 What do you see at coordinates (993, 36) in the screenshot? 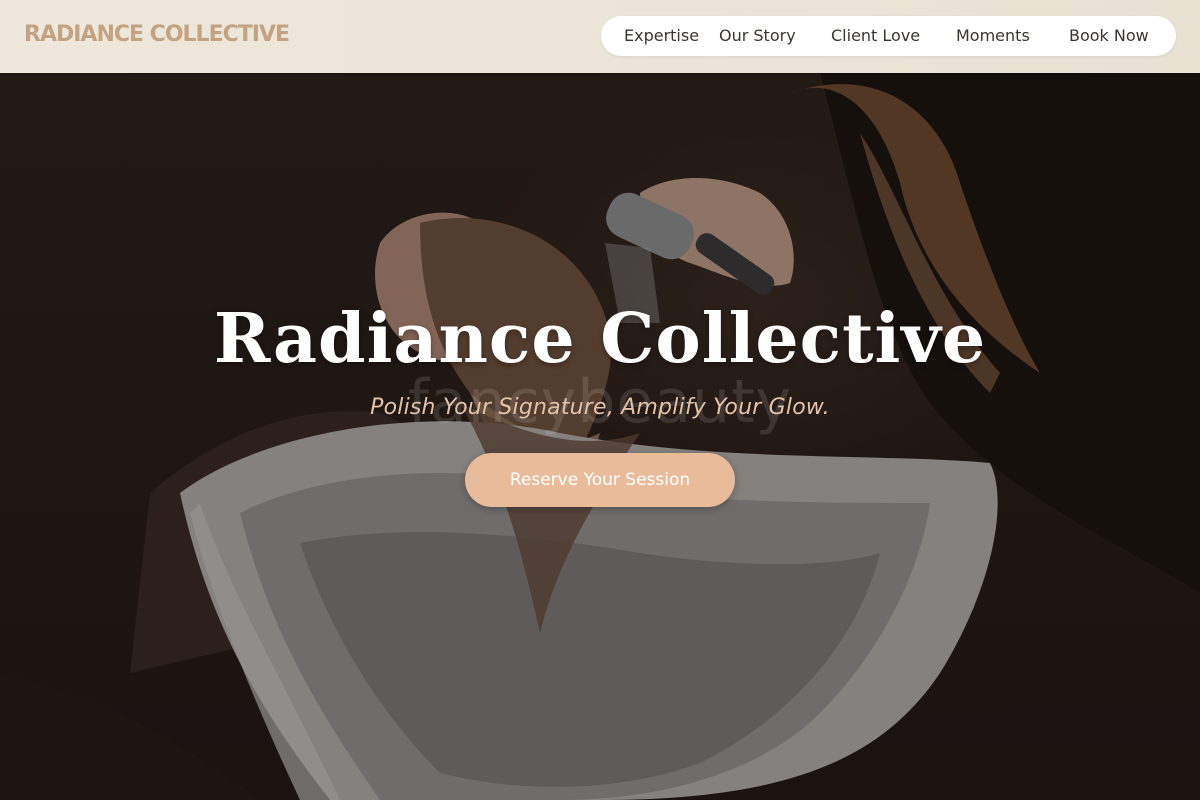
I see `nav-item-moments: Moments` at bounding box center [993, 36].